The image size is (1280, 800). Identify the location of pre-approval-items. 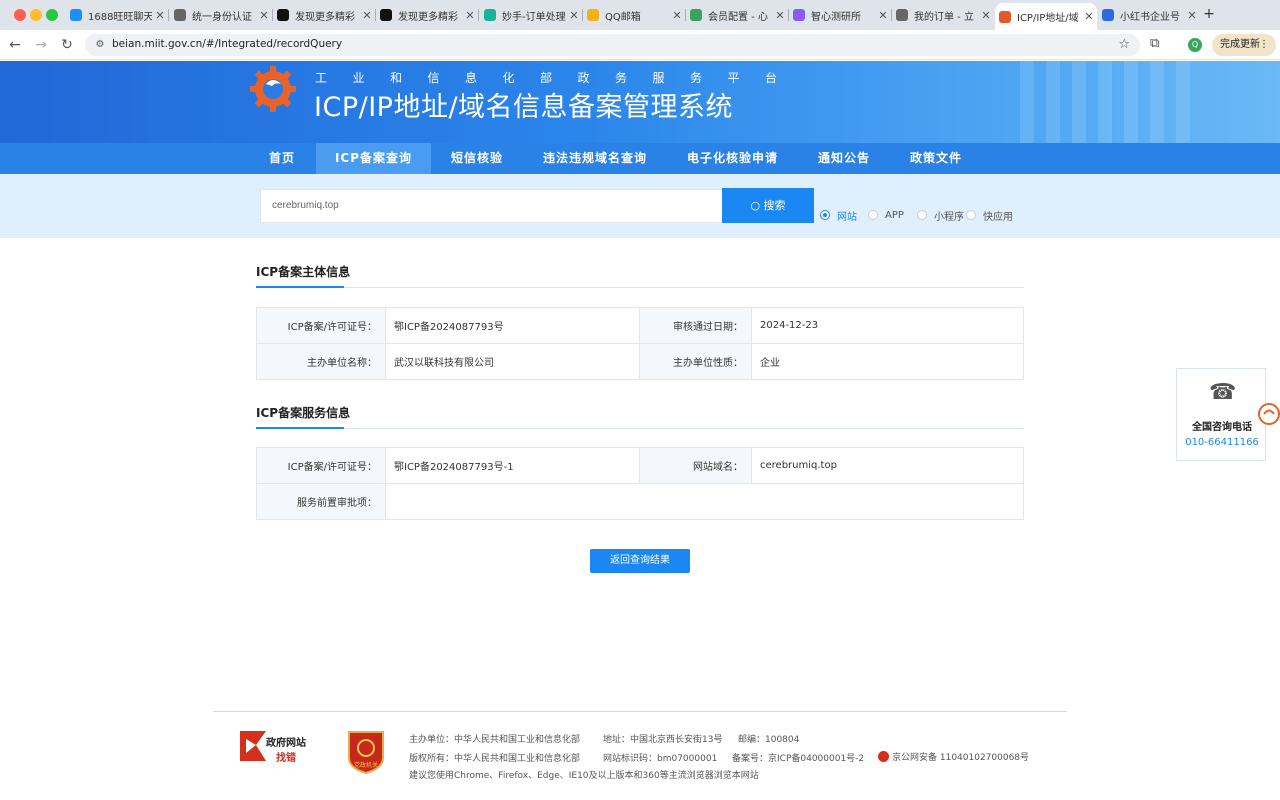
(704, 501).